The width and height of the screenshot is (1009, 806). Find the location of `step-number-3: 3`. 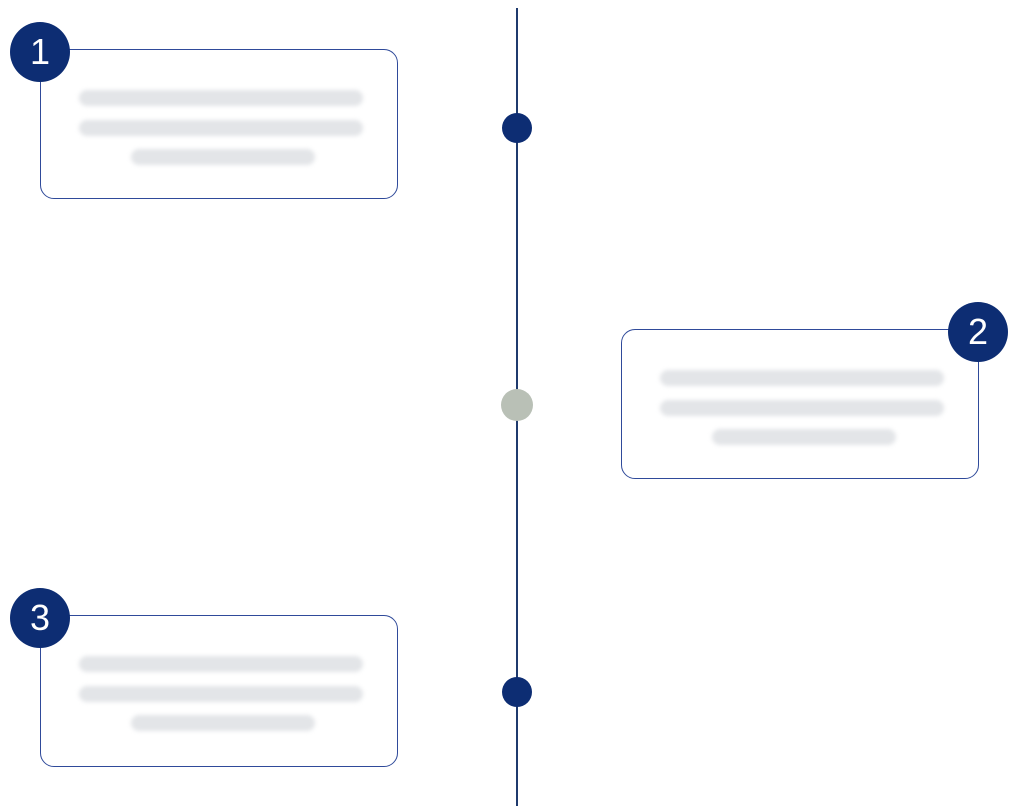

step-number-3: 3 is located at coordinates (40, 617).